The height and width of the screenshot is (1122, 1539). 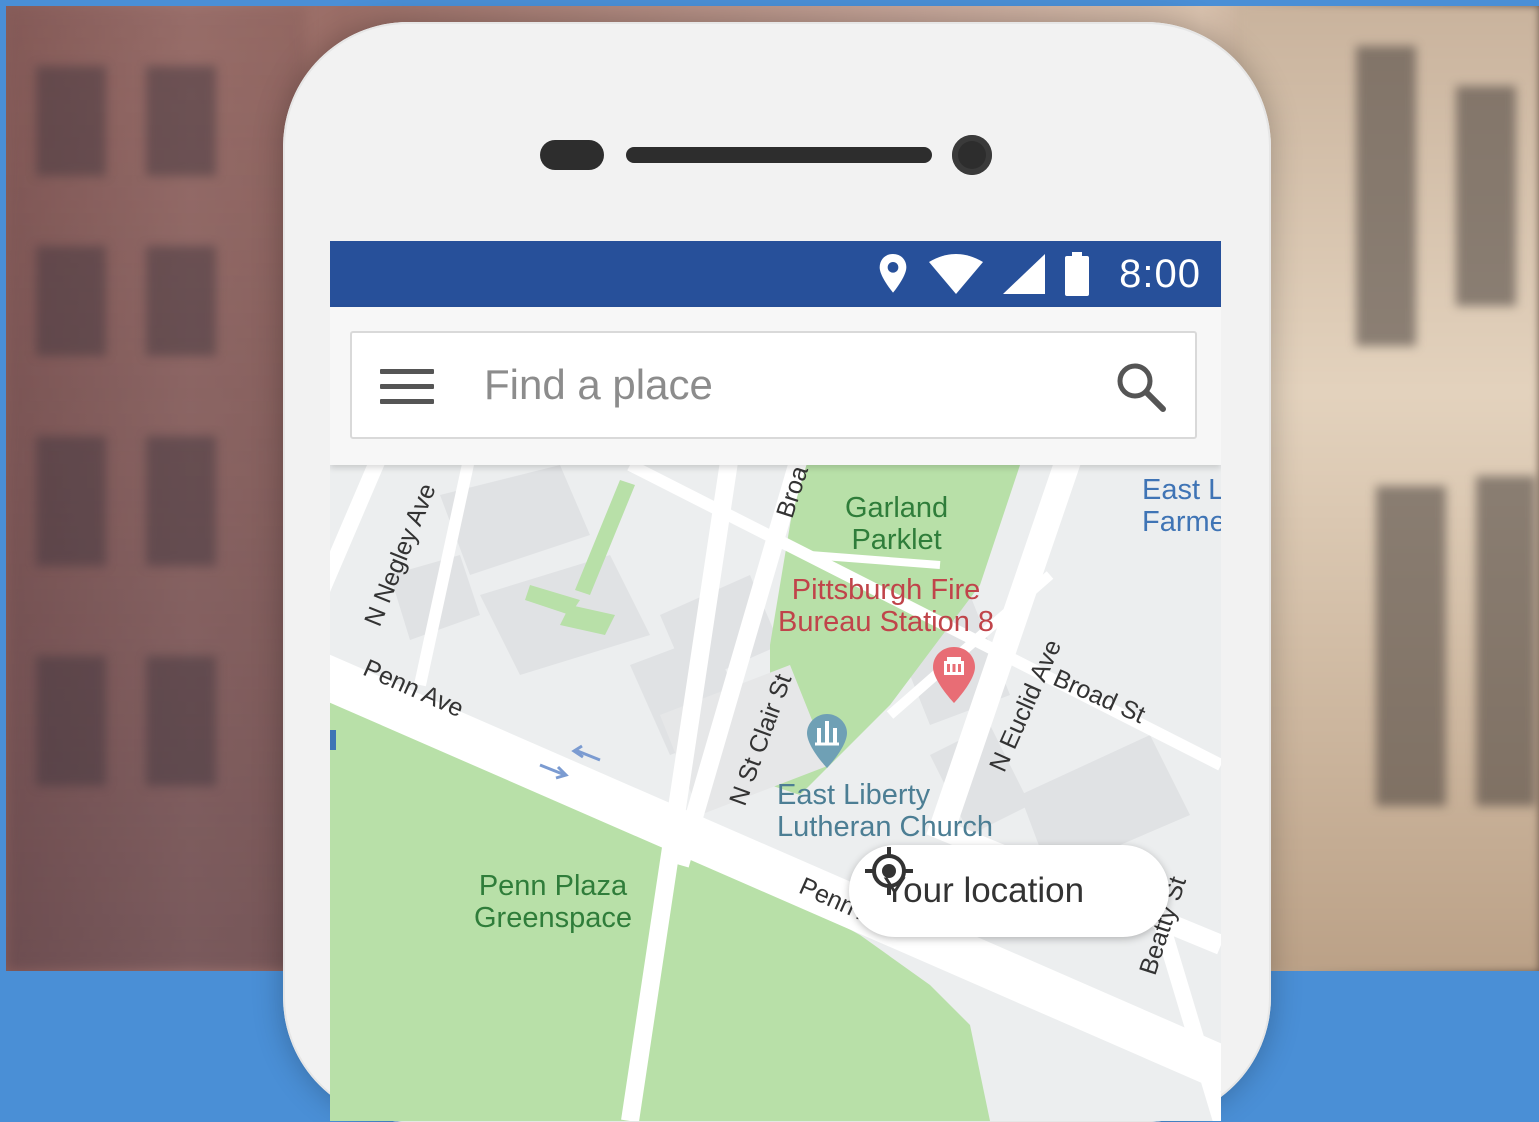 I want to click on map-label-garland-parklet: Garland Parklet, so click(x=896, y=524).